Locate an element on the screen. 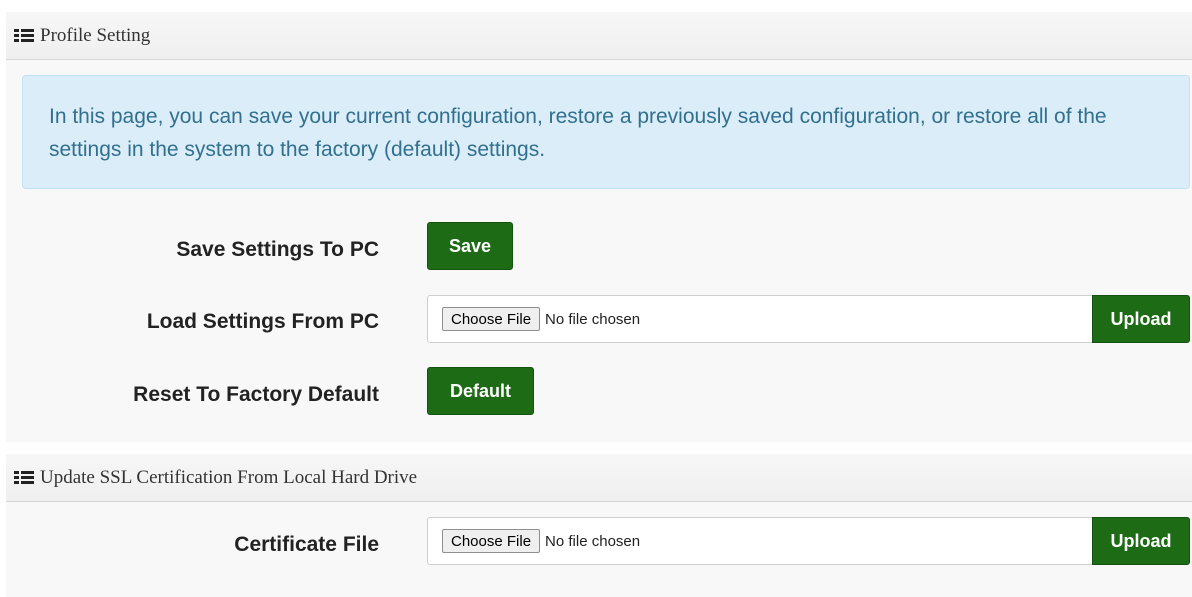 This screenshot has width=1192, height=597. load-upload-button: Upload is located at coordinates (1141, 319).